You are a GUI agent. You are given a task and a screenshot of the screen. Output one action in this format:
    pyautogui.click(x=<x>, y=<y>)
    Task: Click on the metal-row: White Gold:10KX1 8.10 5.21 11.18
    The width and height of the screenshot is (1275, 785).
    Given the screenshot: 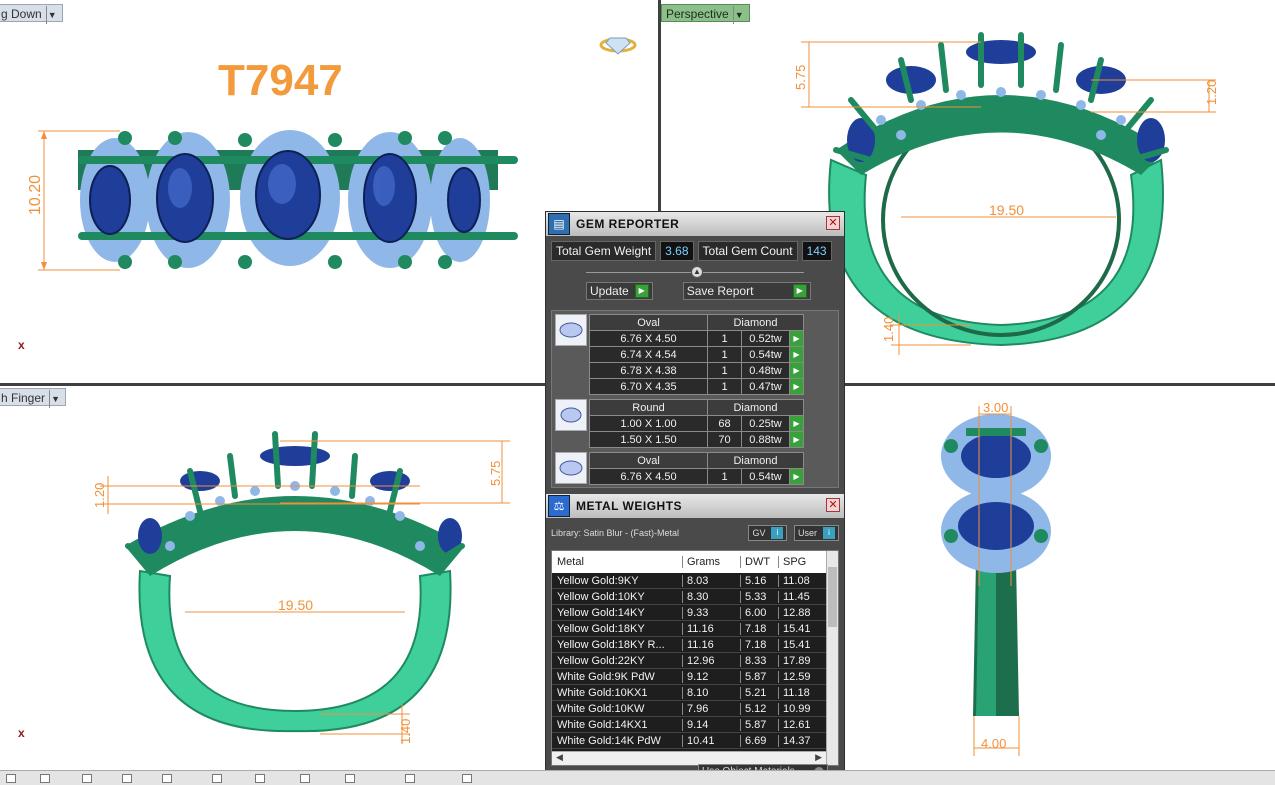 What is the action you would take?
    pyautogui.click(x=695, y=693)
    